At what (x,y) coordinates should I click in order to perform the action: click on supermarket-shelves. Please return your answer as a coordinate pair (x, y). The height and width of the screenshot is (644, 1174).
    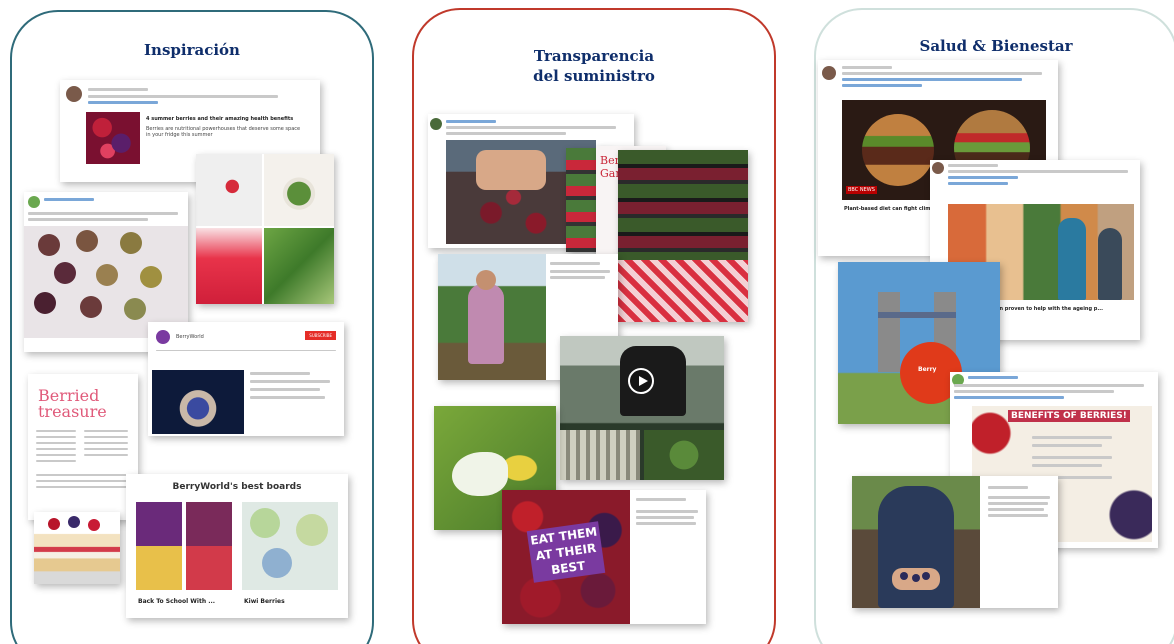
    Looking at the image, I should click on (683, 236).